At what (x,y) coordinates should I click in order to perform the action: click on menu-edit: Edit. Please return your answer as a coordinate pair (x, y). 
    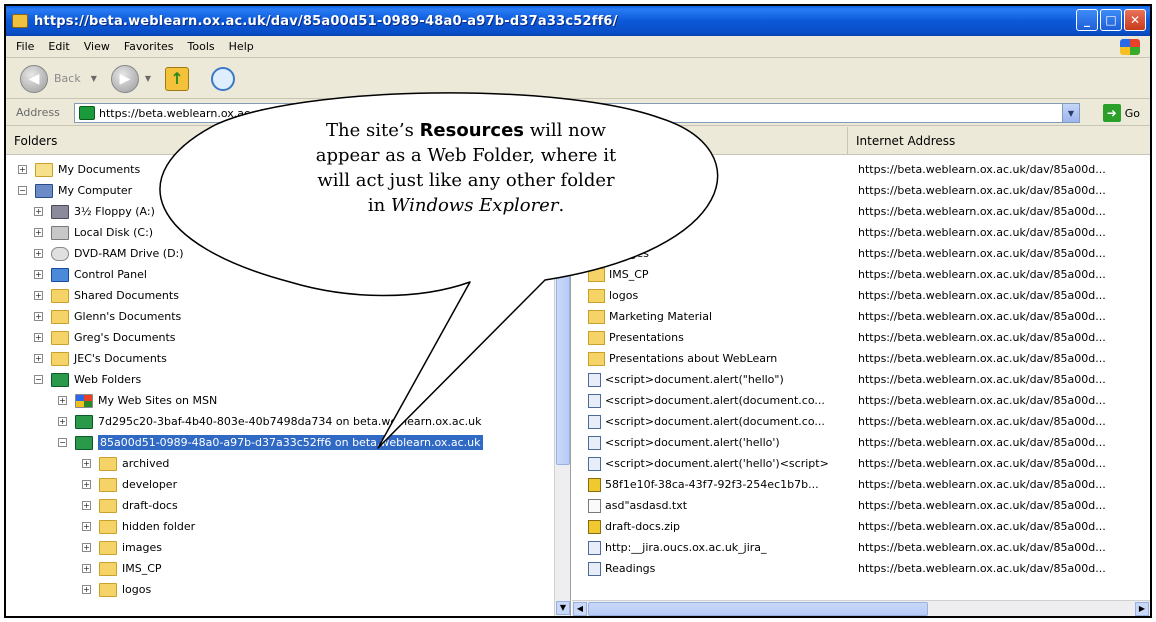
    Looking at the image, I should click on (58, 46).